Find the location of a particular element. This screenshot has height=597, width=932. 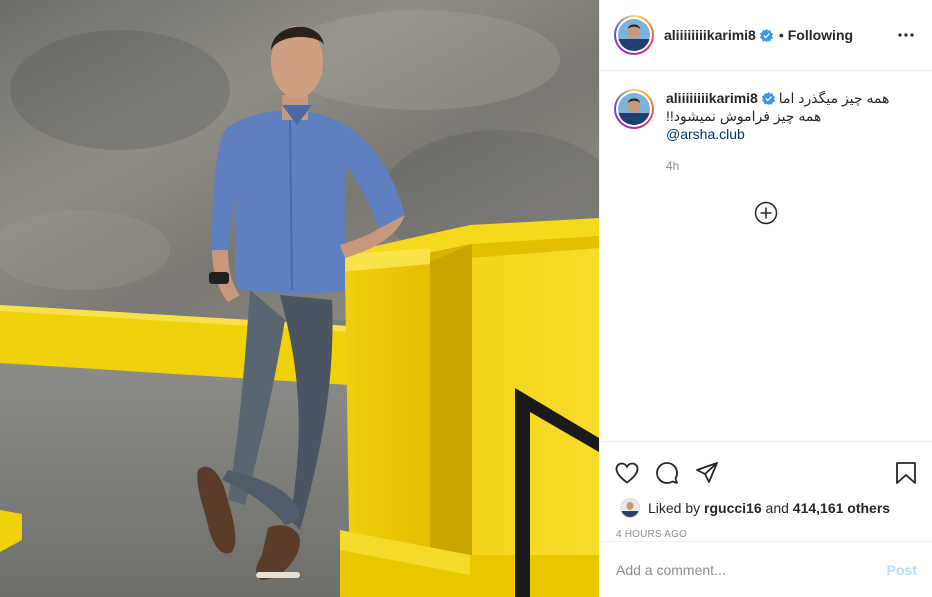

author-username: aliiiiiiiikarimi8 is located at coordinates (710, 35).